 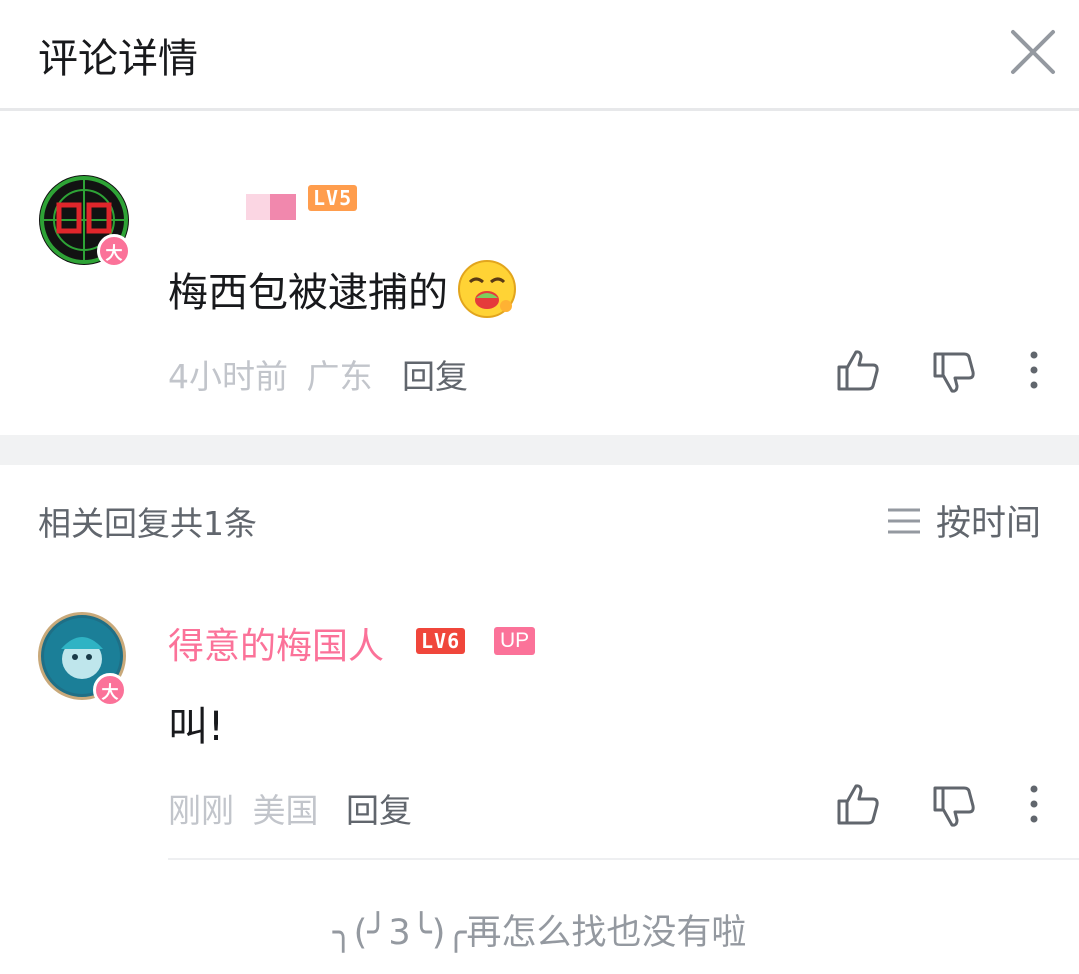 What do you see at coordinates (623, 859) in the screenshot?
I see `list-divider` at bounding box center [623, 859].